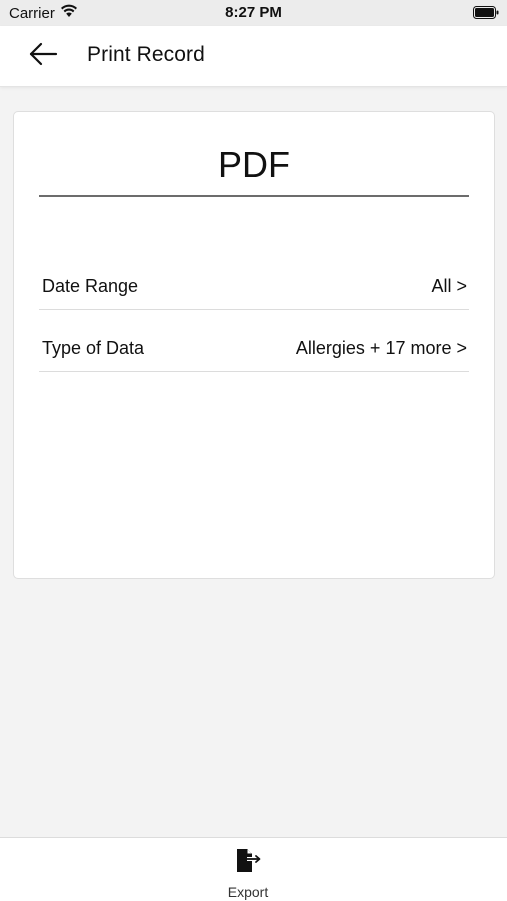  I want to click on status-time: 8:27 PM, so click(253, 12).